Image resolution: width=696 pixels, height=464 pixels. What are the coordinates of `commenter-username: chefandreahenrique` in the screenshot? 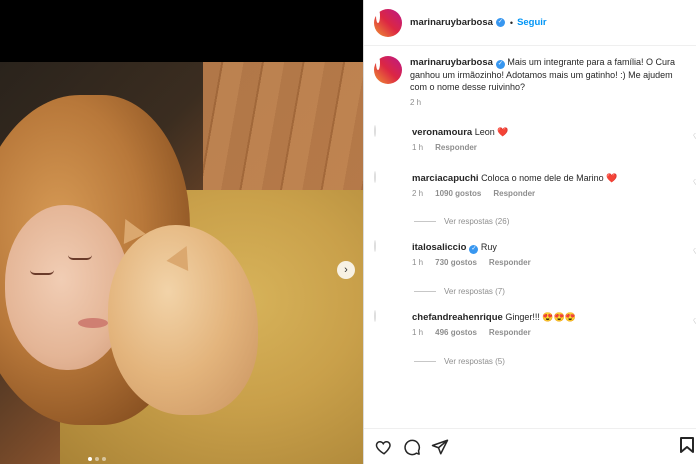 It's located at (457, 317).